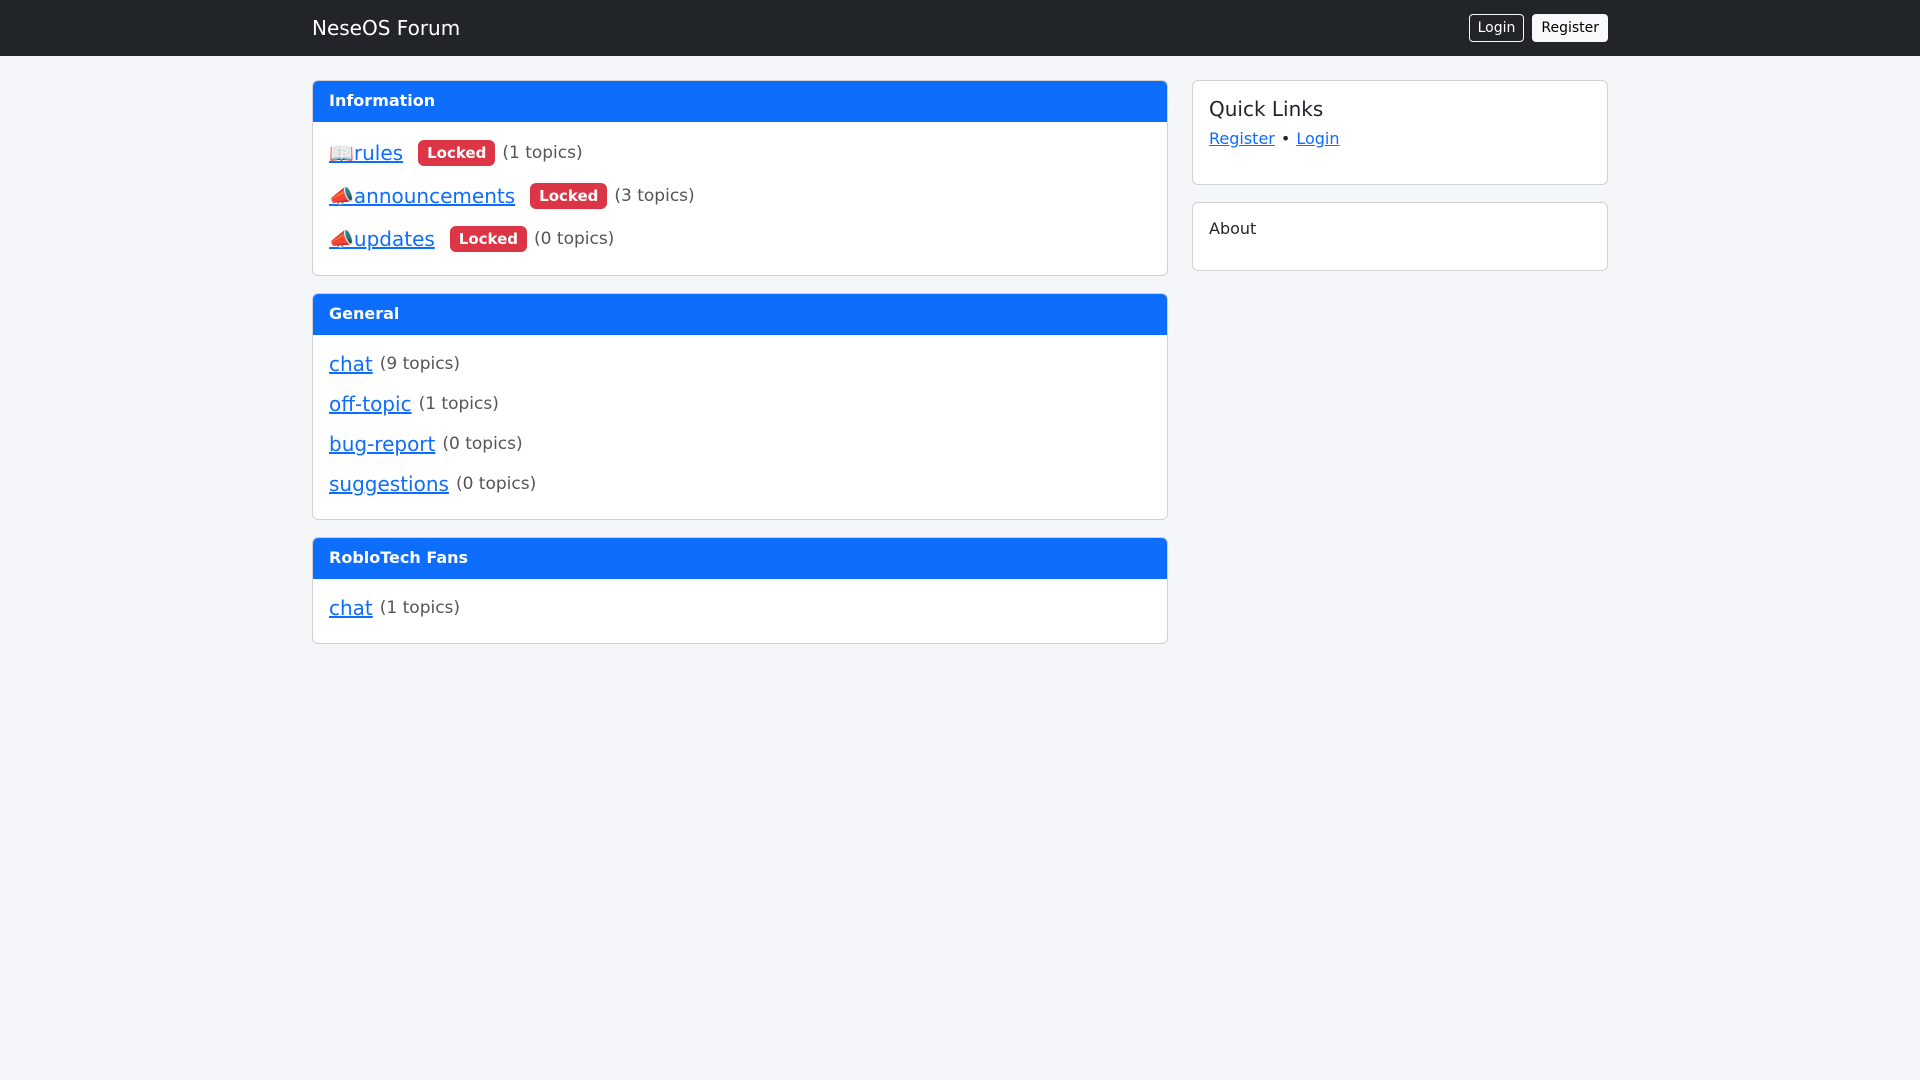 The image size is (1920, 1080). Describe the element at coordinates (389, 484) in the screenshot. I see `forum-link-suggestions: suggestions` at that location.